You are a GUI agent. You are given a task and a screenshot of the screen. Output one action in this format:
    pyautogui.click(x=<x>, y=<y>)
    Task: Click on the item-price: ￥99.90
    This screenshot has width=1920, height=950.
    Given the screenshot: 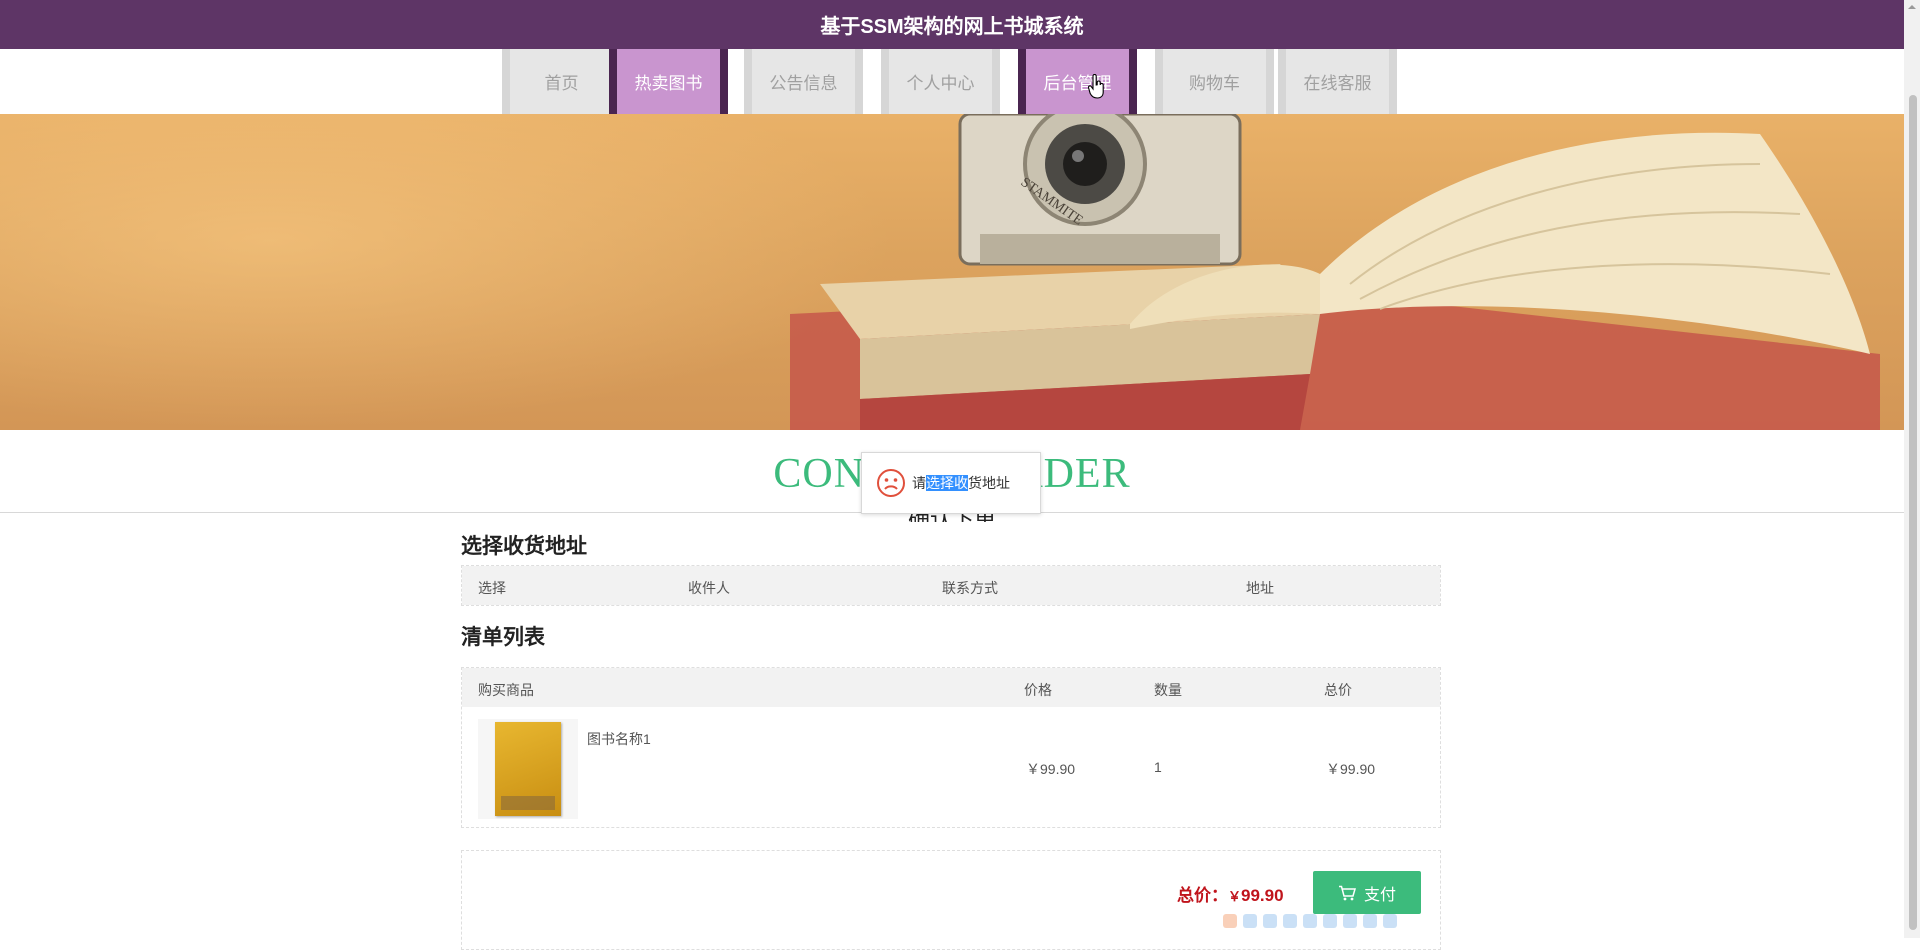 What is the action you would take?
    pyautogui.click(x=1051, y=769)
    